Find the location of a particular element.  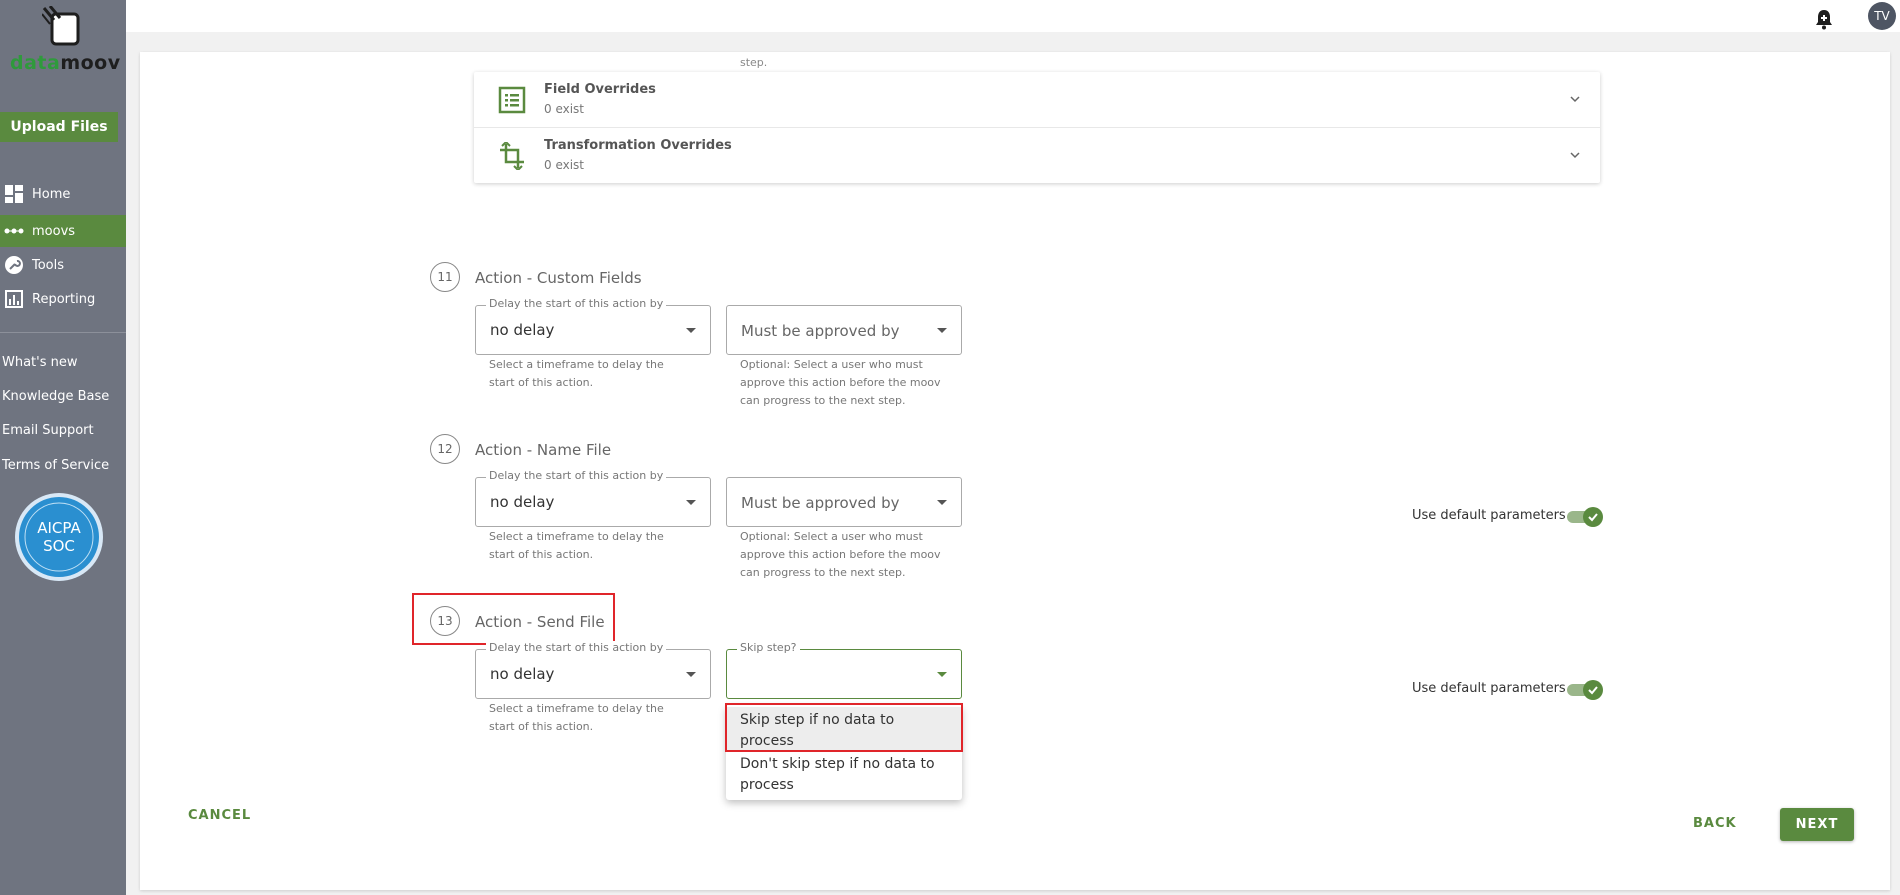

sidebar-item-home: Home is located at coordinates (63, 194).